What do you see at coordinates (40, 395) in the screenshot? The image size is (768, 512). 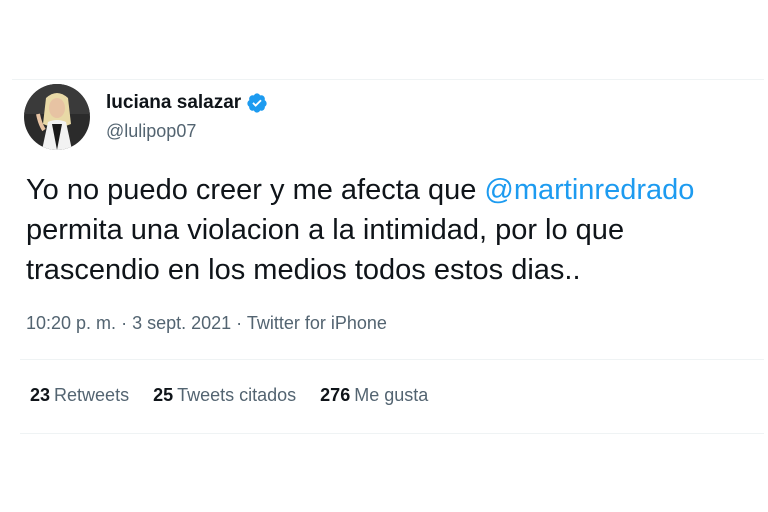 I see `retweets-count: 23` at bounding box center [40, 395].